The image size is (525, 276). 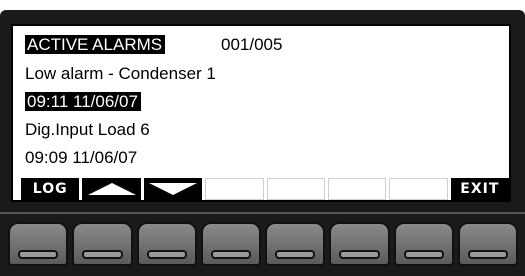 I want to click on softkey-down-label, so click(x=173, y=189).